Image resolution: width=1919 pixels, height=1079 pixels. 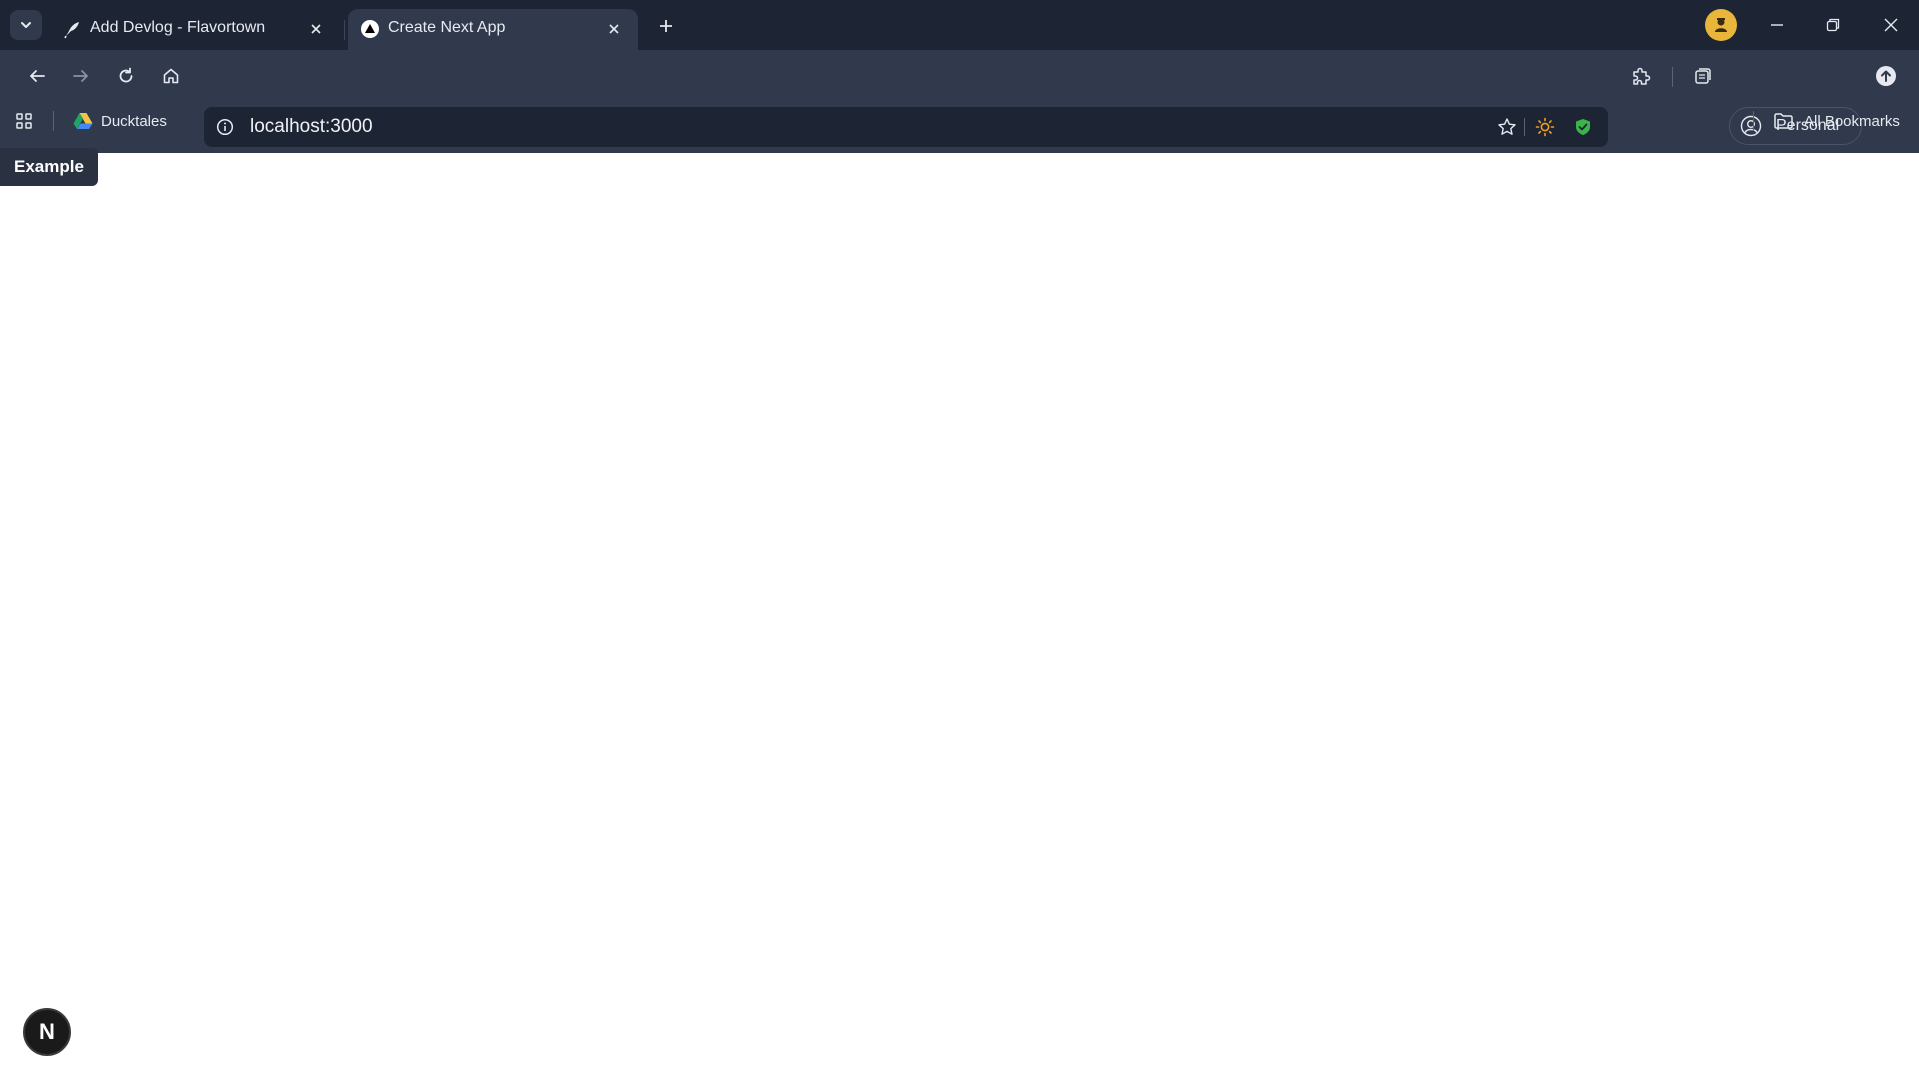 I want to click on forward-button, so click(x=81, y=76).